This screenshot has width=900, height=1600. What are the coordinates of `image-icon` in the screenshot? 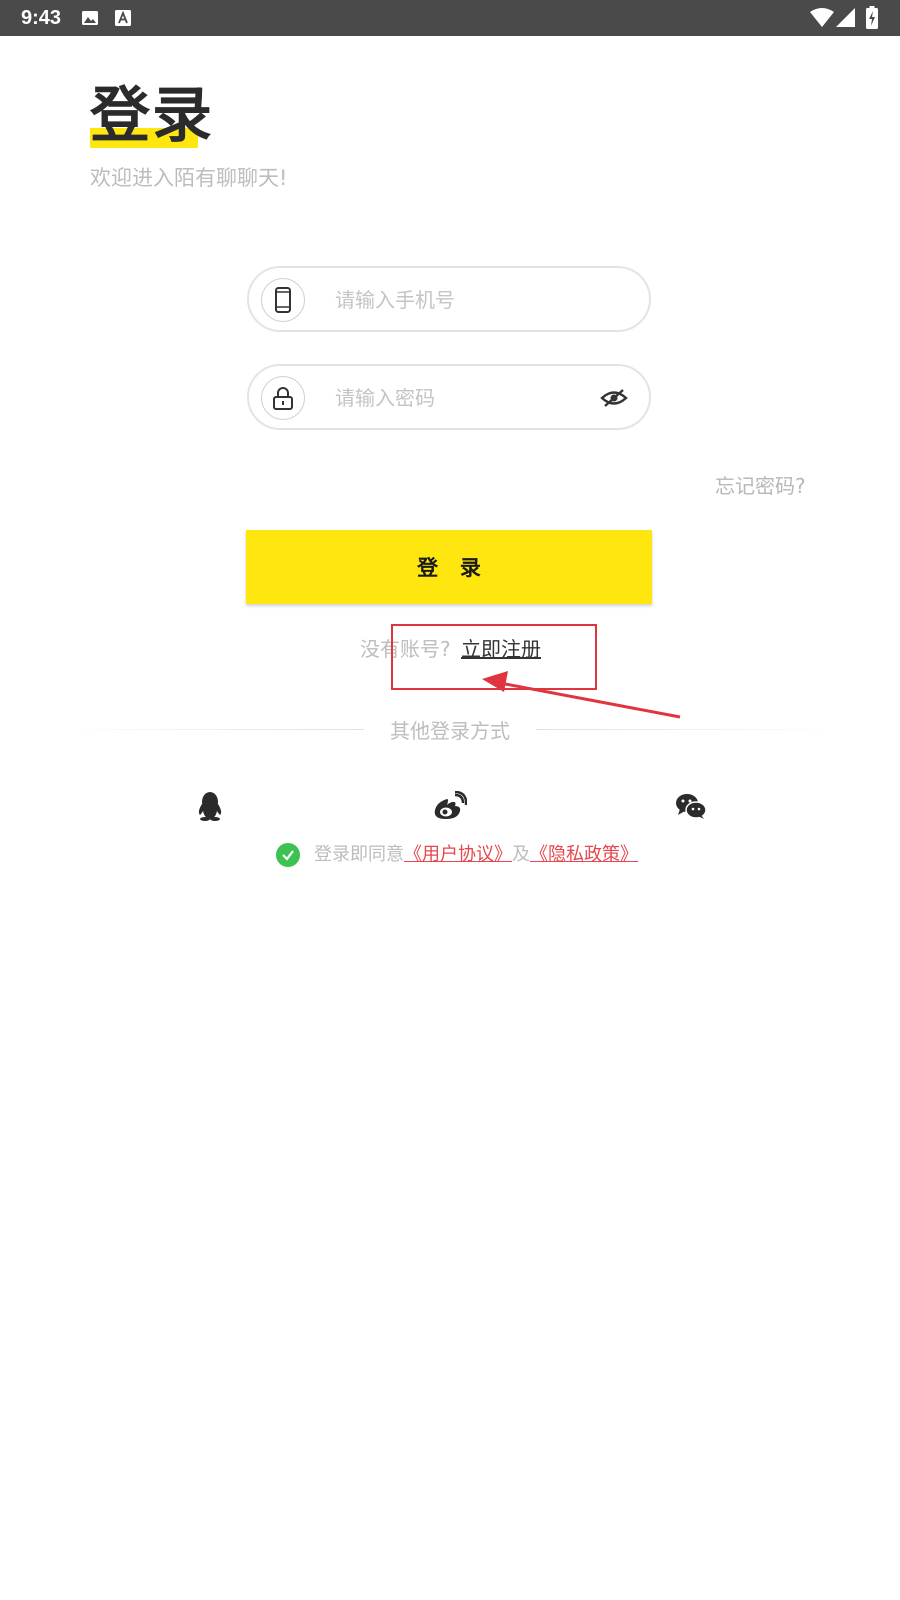 It's located at (90, 20).